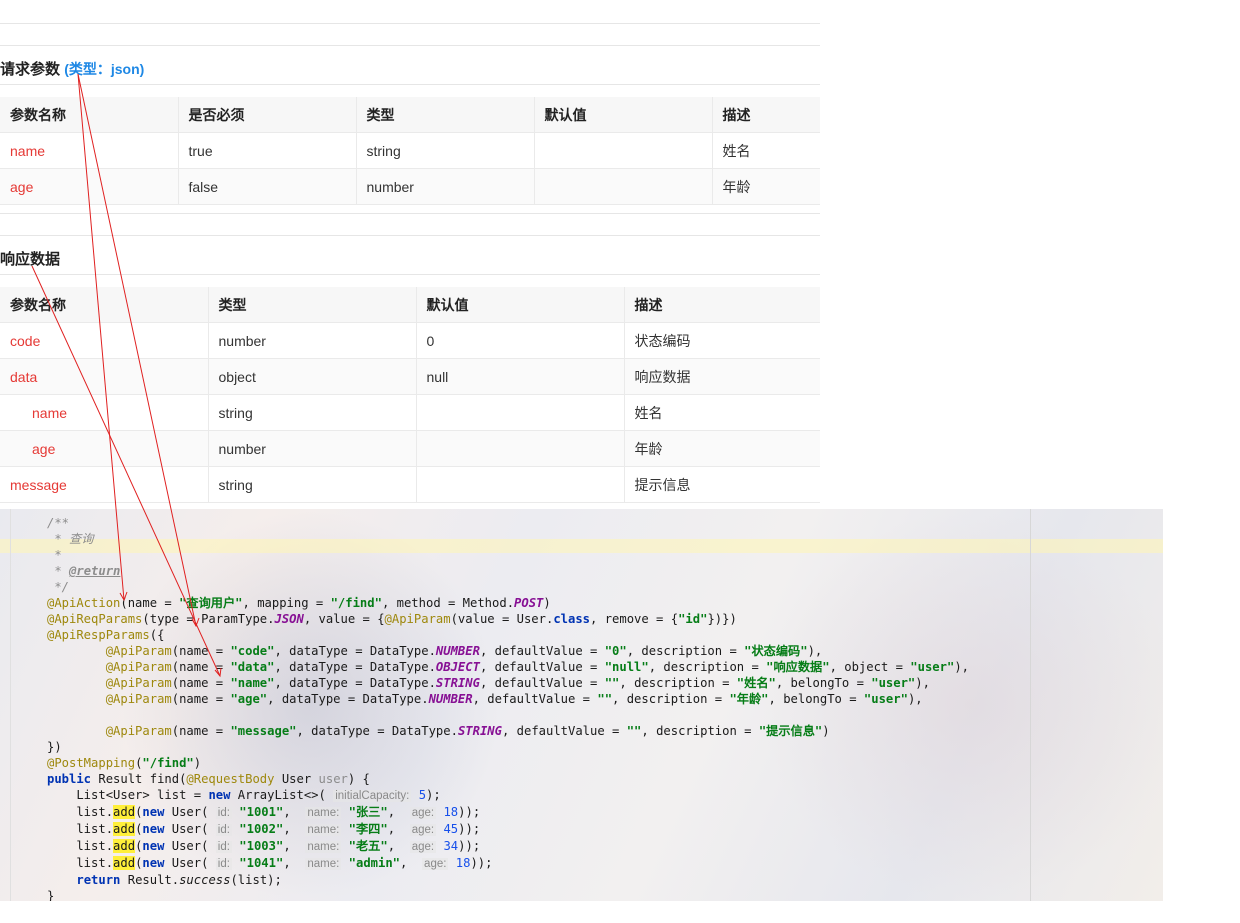  I want to click on right-margin-guide, so click(1030, 705).